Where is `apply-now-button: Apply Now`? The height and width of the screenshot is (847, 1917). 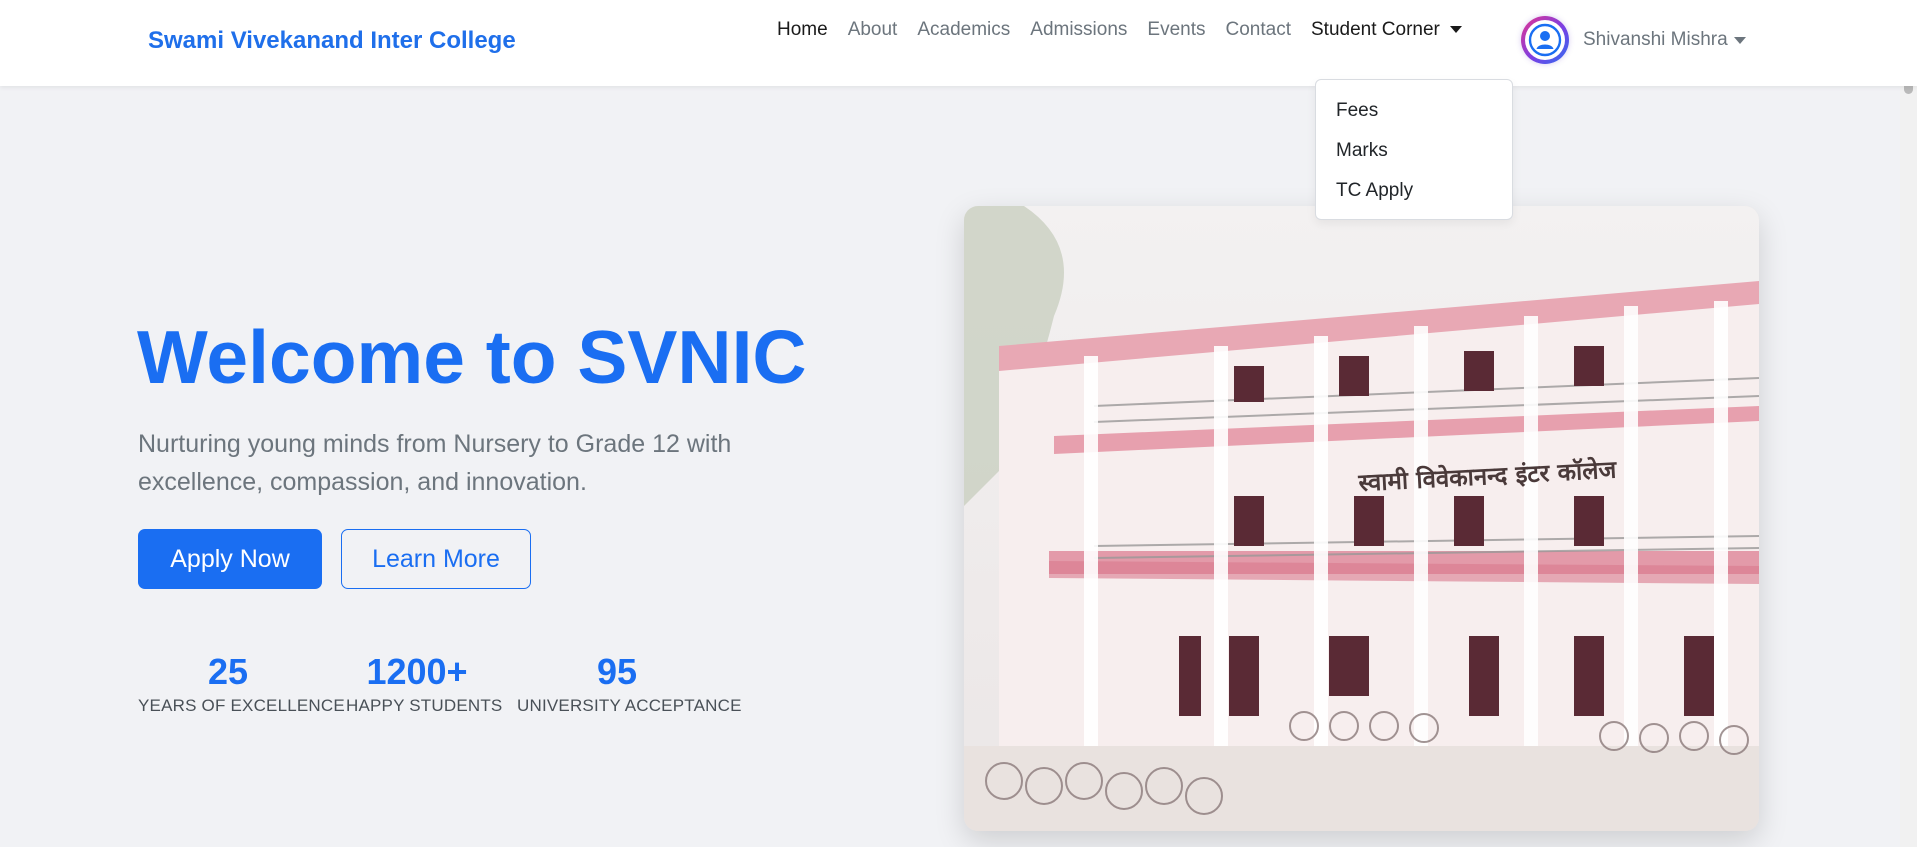
apply-now-button: Apply Now is located at coordinates (230, 559).